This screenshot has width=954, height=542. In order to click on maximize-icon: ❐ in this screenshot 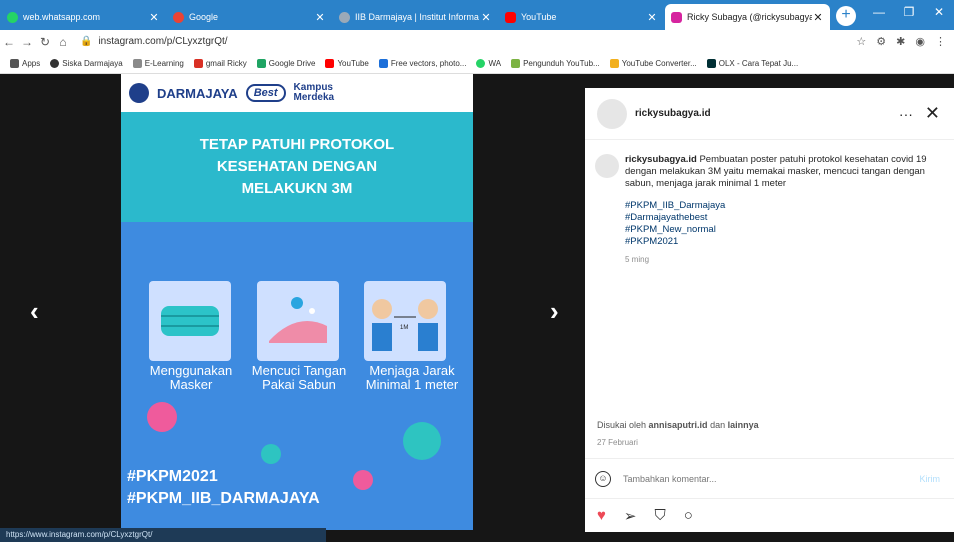, I will do `click(909, 12)`.